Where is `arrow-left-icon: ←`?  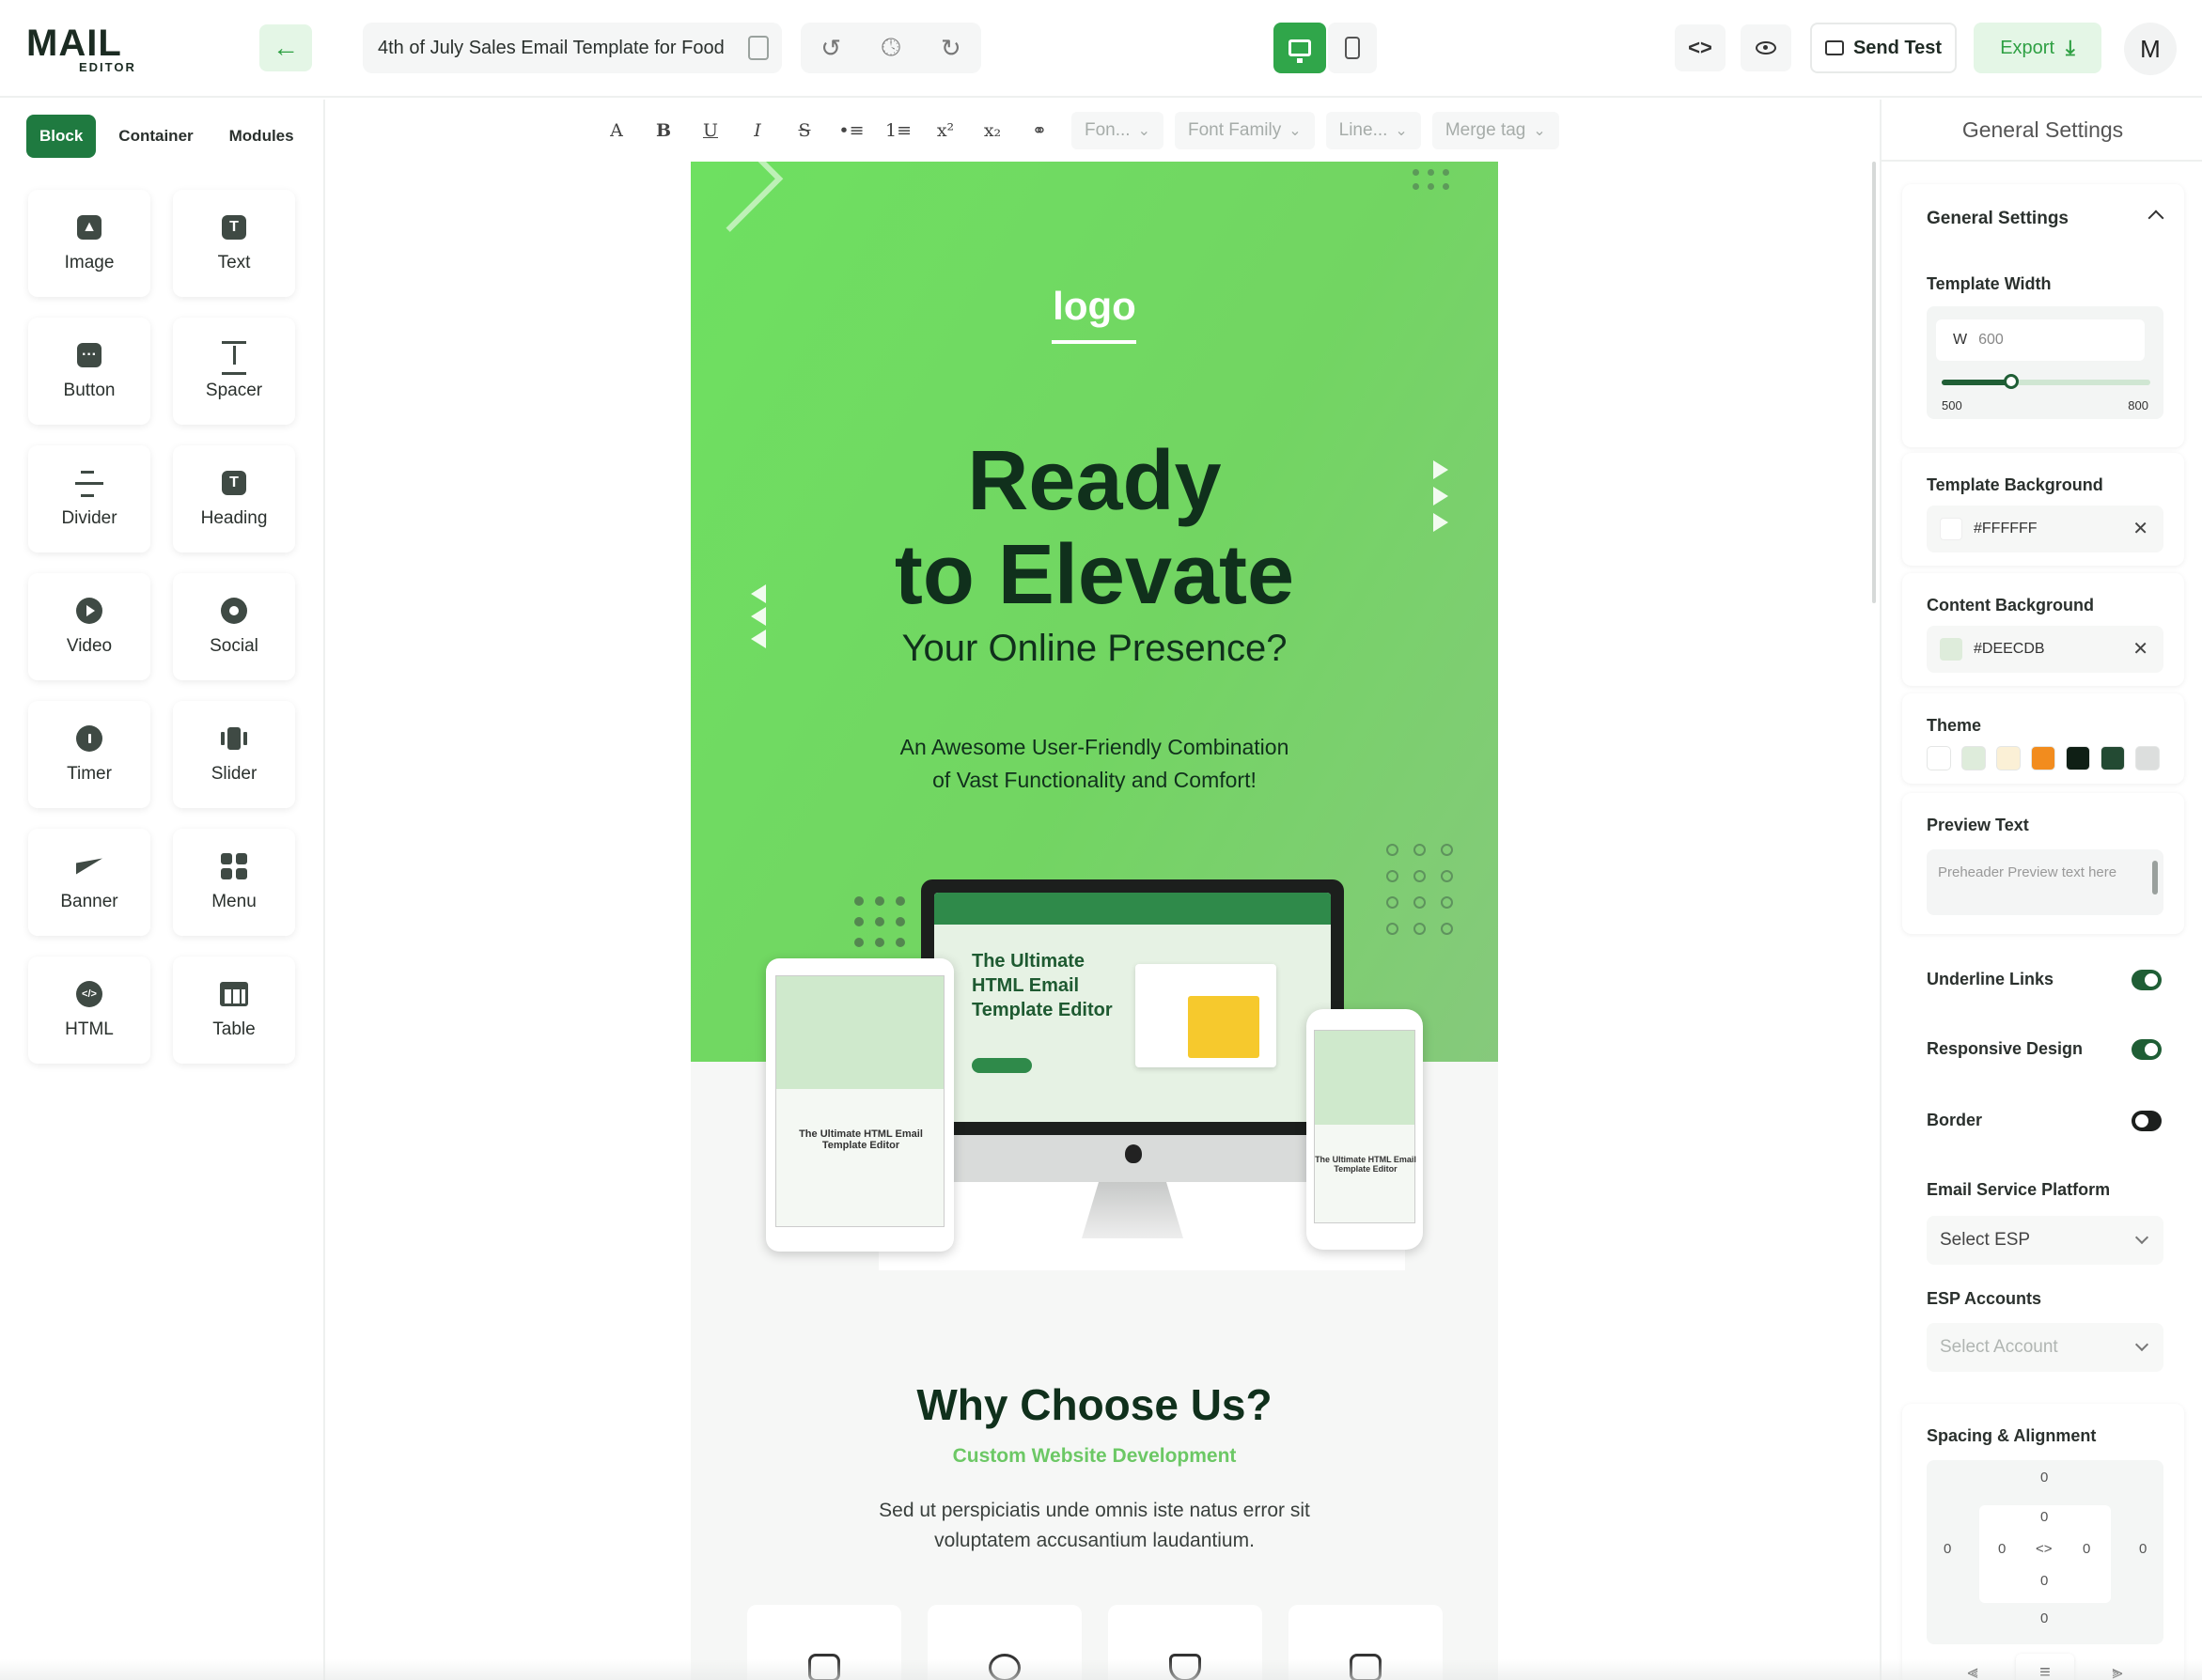 arrow-left-icon: ← is located at coordinates (286, 47).